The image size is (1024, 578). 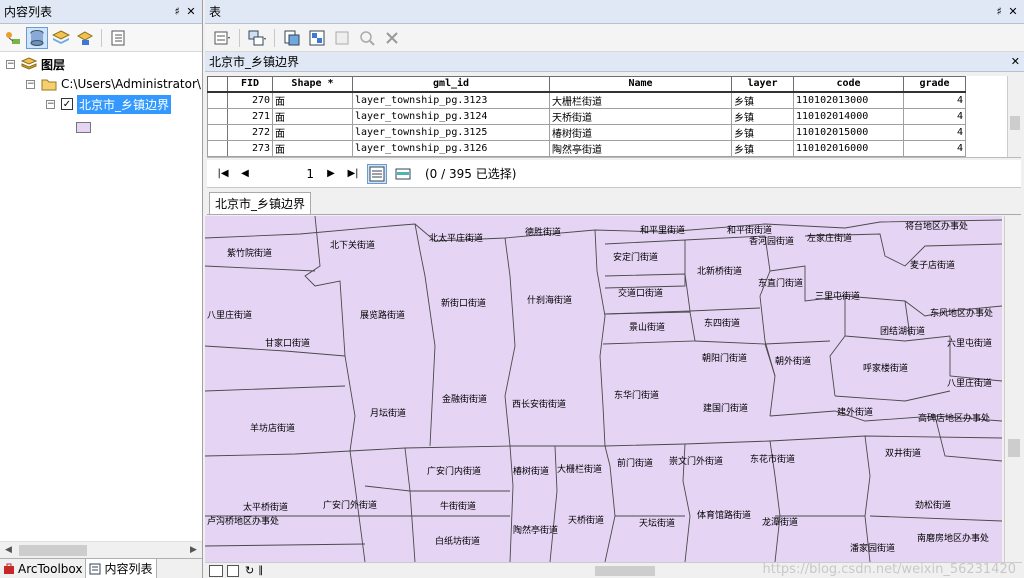 What do you see at coordinates (292, 38) in the screenshot?
I see `select-by-attributes-button` at bounding box center [292, 38].